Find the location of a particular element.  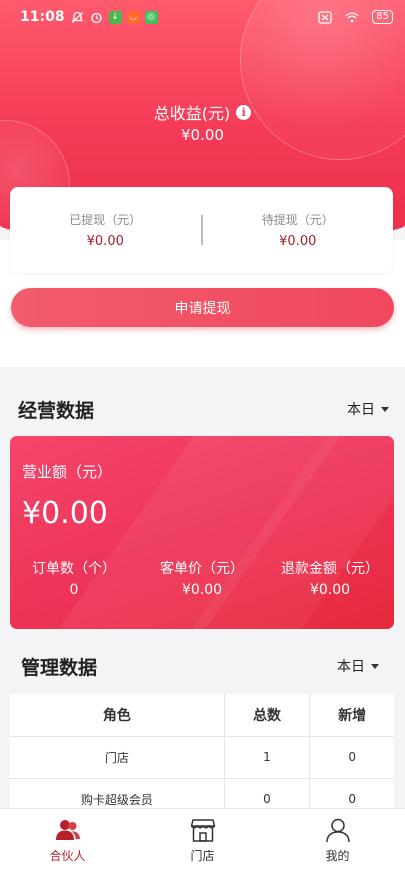

business-period-dropdown: 本日 is located at coordinates (368, 409).